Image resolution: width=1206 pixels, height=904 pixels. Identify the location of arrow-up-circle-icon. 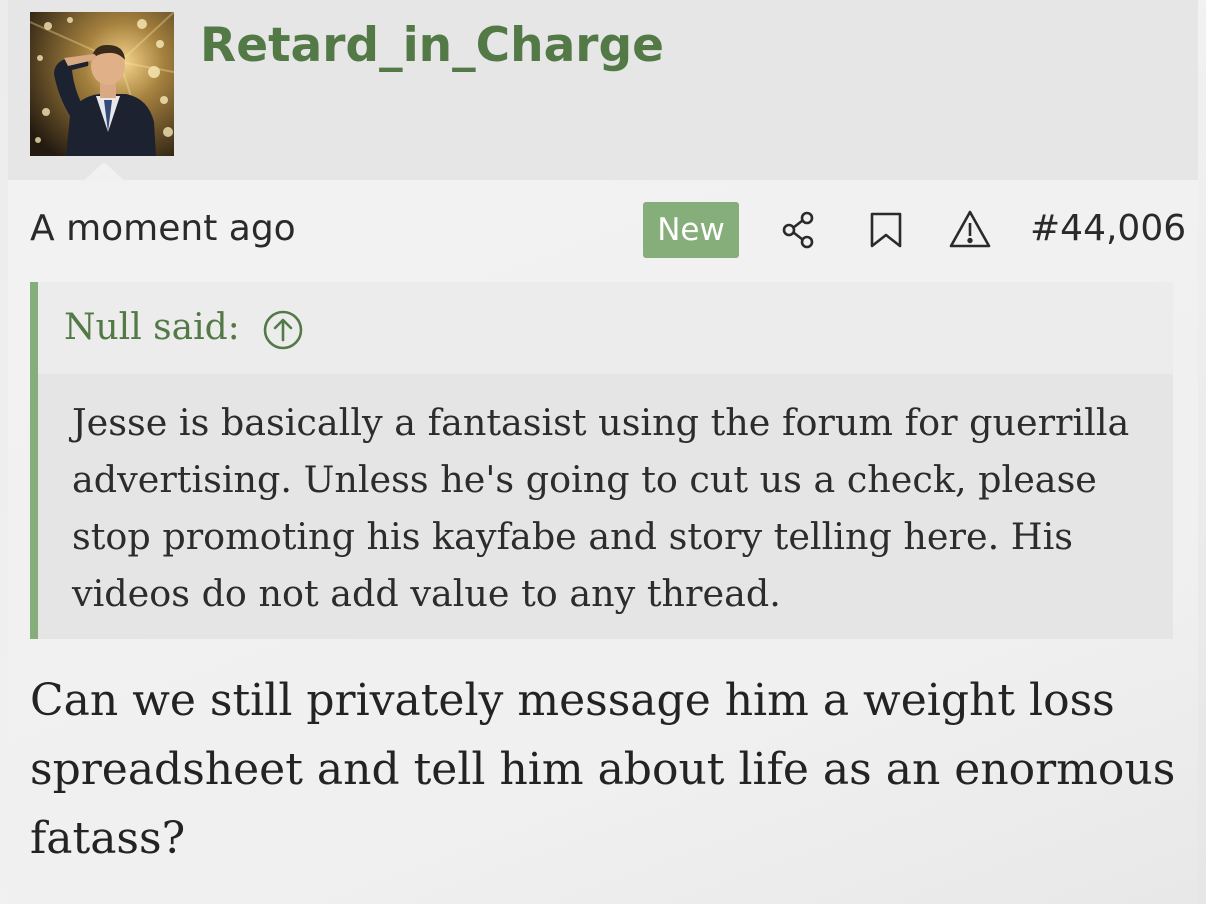
(283, 330).